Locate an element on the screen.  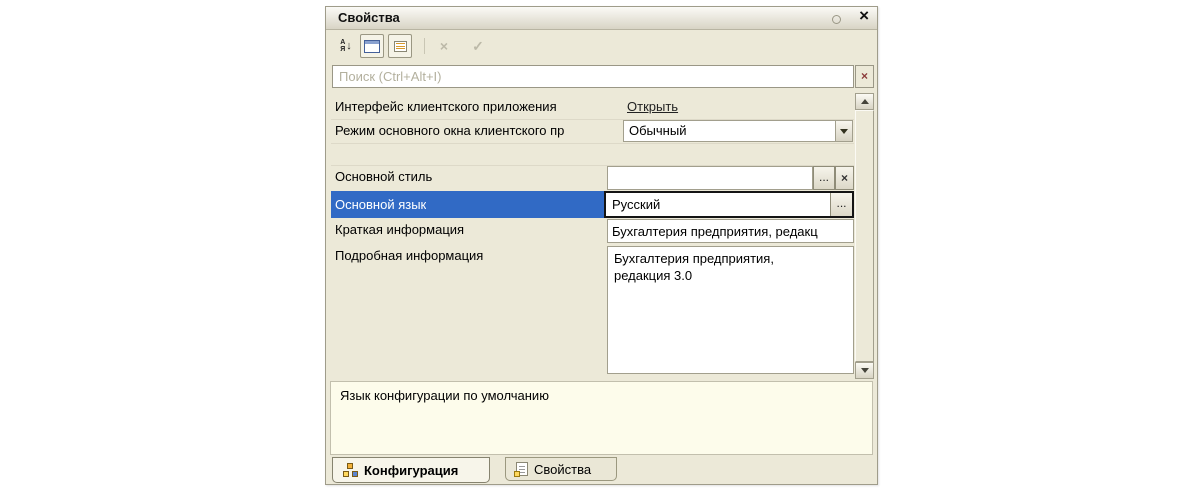
arrow-up-icon is located at coordinates (864, 101).